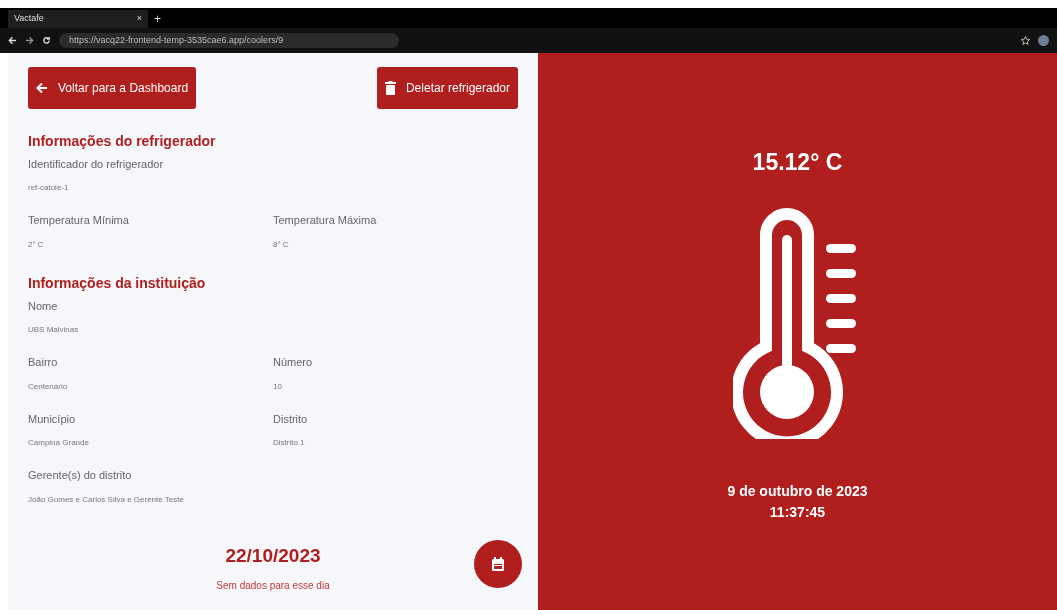  I want to click on section-title: Informações do refrigerador, so click(122, 141).